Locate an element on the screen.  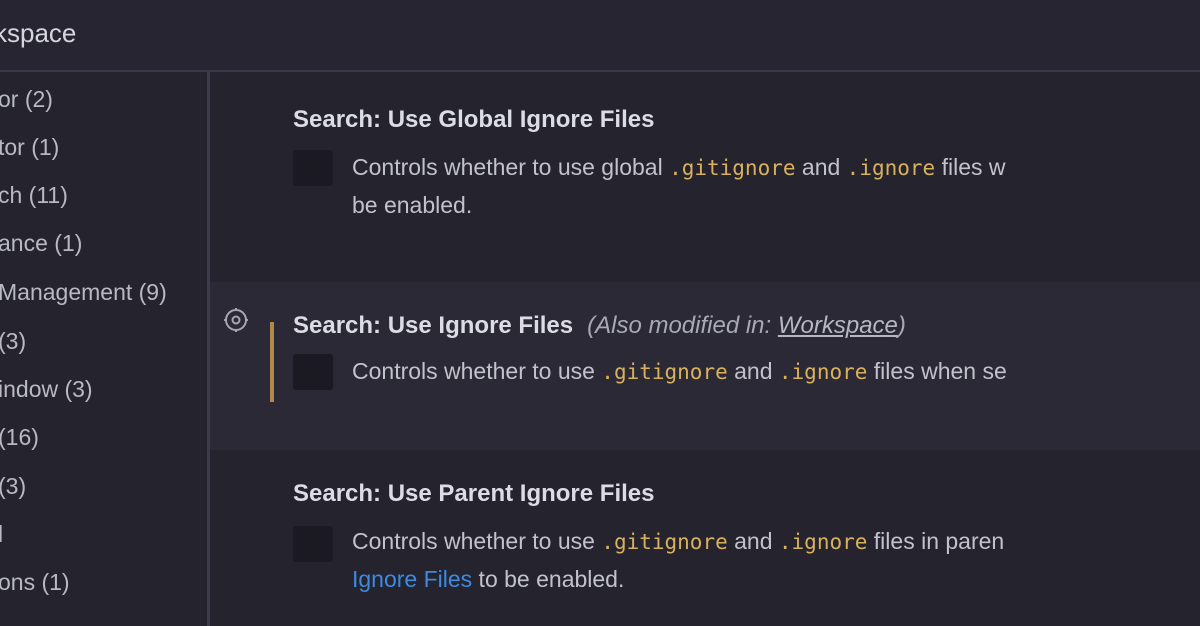
modified-note: (Also modified in: Workspace) is located at coordinates (746, 325).